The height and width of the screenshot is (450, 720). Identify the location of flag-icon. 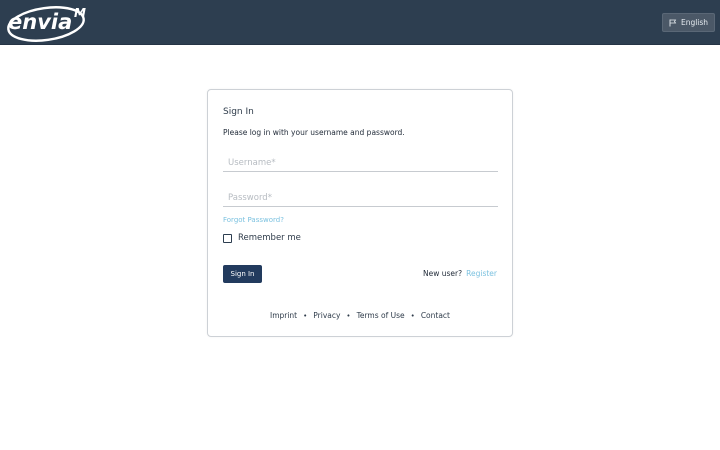
(673, 22).